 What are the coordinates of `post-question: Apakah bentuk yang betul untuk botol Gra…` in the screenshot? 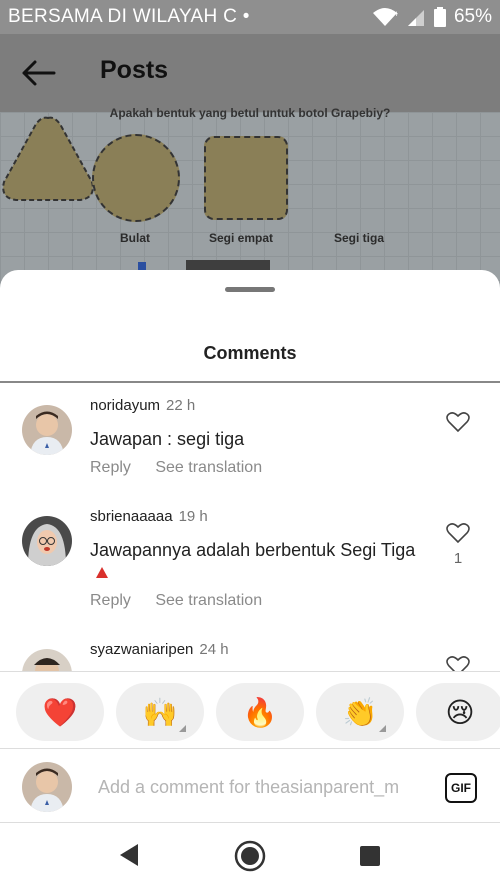 It's located at (250, 113).